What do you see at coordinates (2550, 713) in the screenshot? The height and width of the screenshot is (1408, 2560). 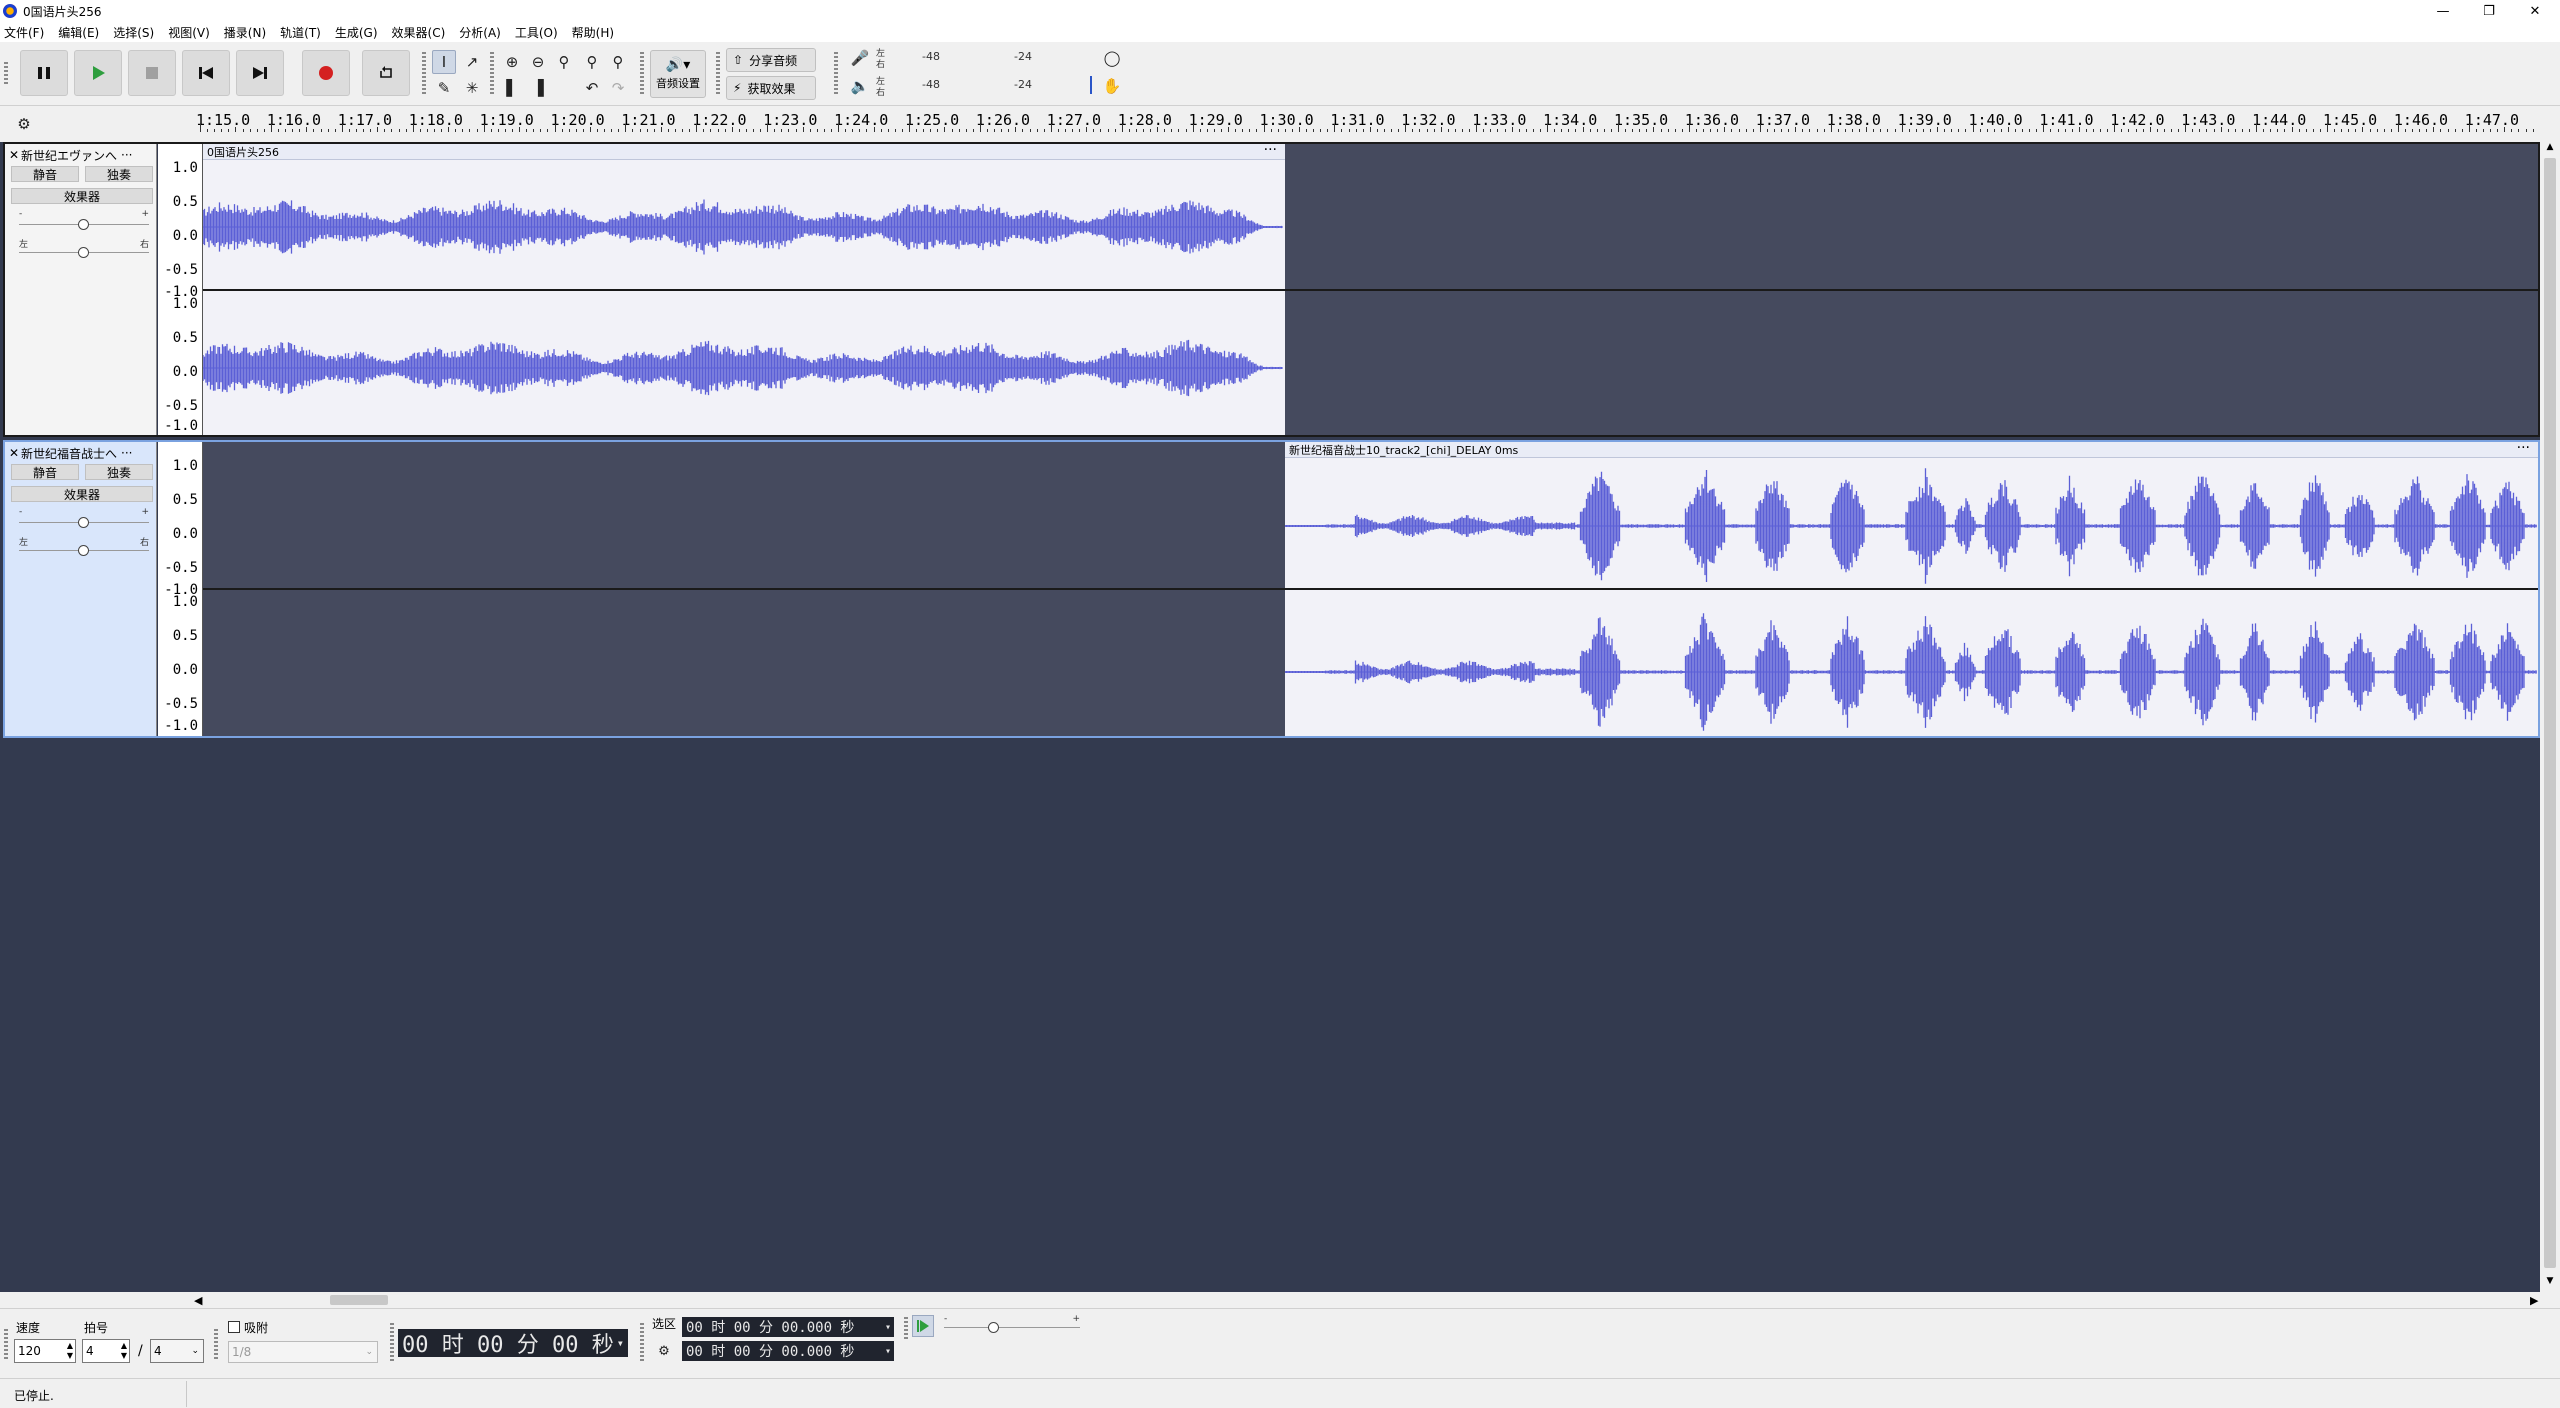 I see `vertical-scroll-thumb` at bounding box center [2550, 713].